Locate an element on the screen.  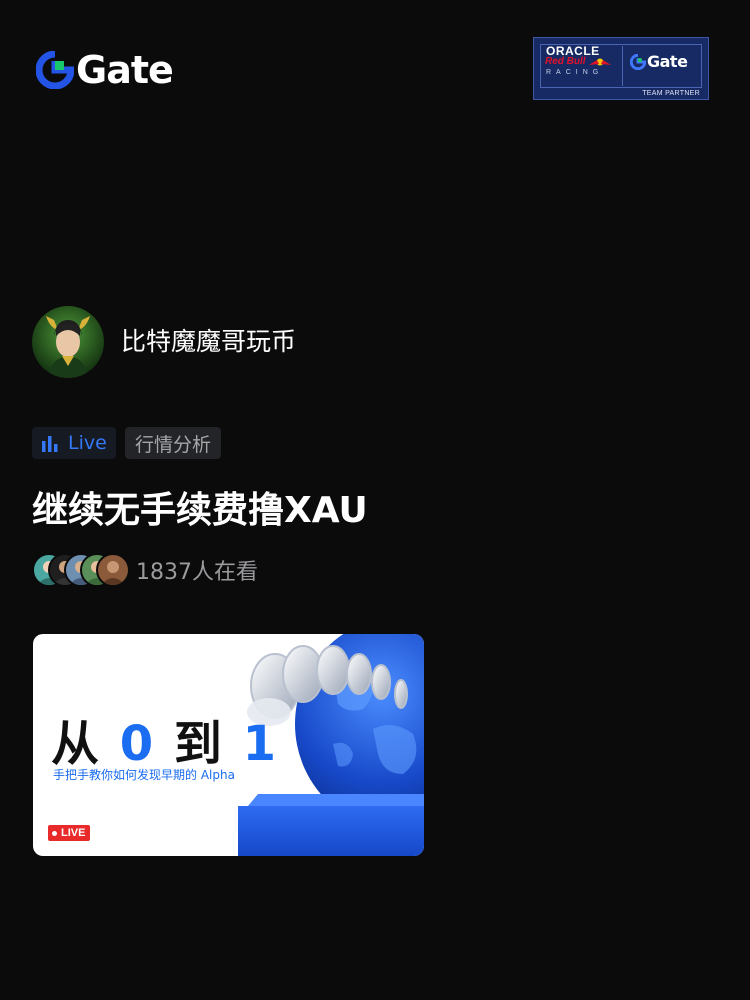
cover-headline-number: 1 is located at coordinates (260, 744).